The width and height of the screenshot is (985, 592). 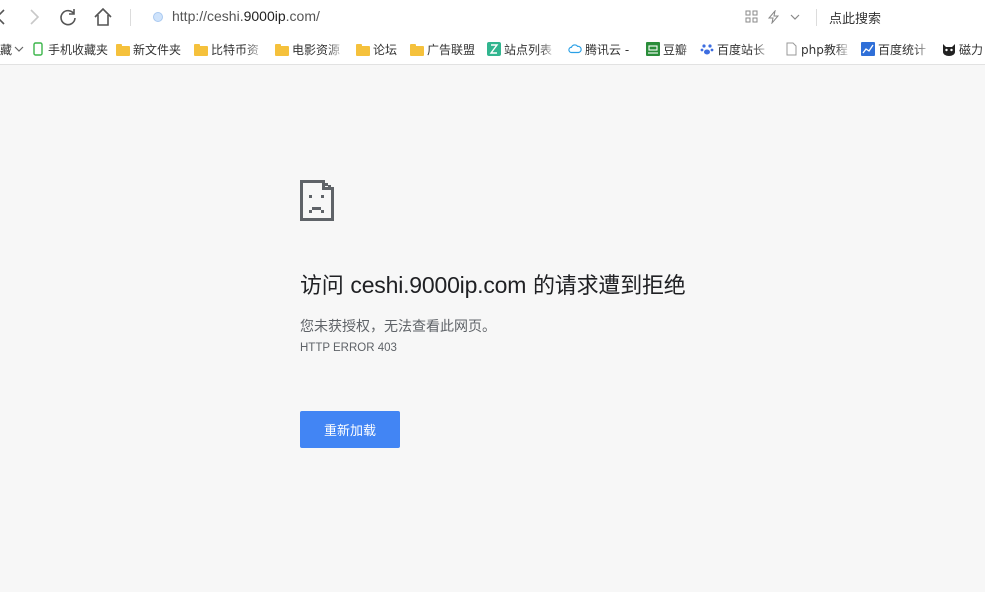 What do you see at coordinates (69, 49) in the screenshot?
I see `bookmark-item: 手机收藏夹` at bounding box center [69, 49].